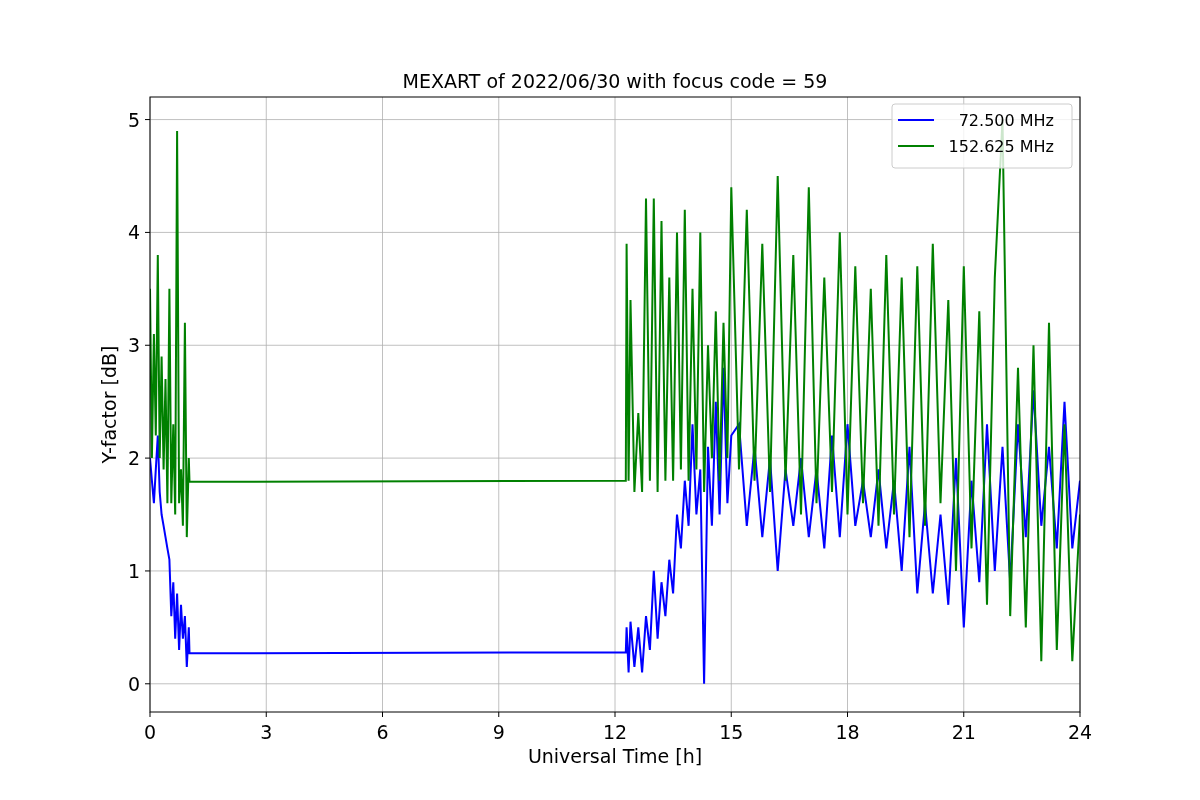 This screenshot has width=1200, height=800. I want to click on tick-label: 15, so click(731, 732).